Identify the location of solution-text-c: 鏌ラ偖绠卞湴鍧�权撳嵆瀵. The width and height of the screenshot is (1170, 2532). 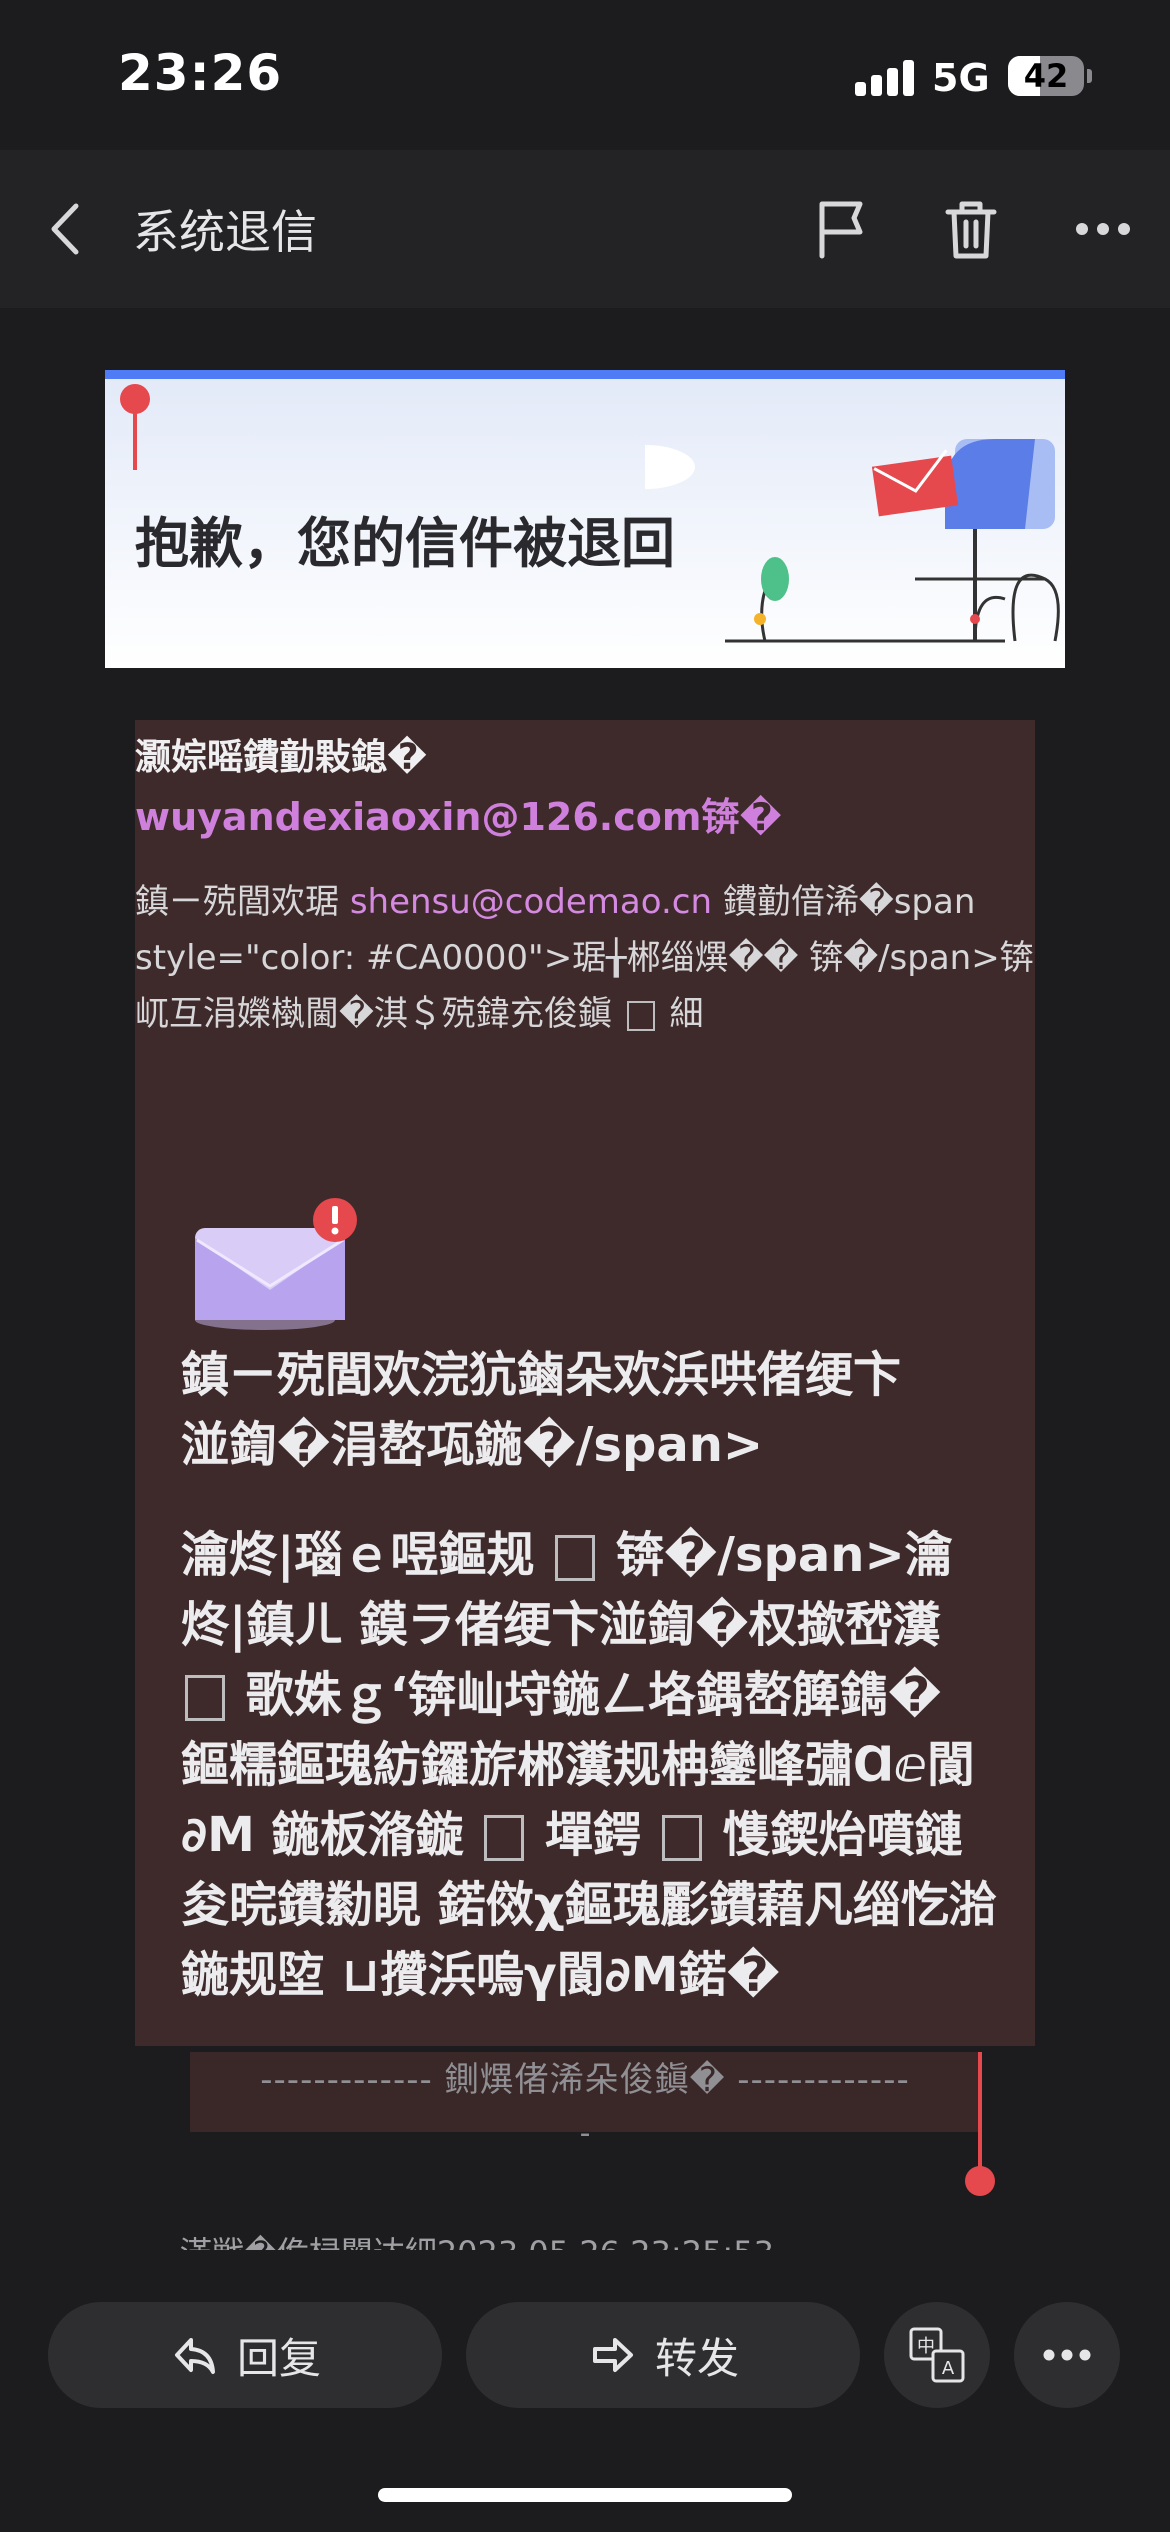
(650, 1625).